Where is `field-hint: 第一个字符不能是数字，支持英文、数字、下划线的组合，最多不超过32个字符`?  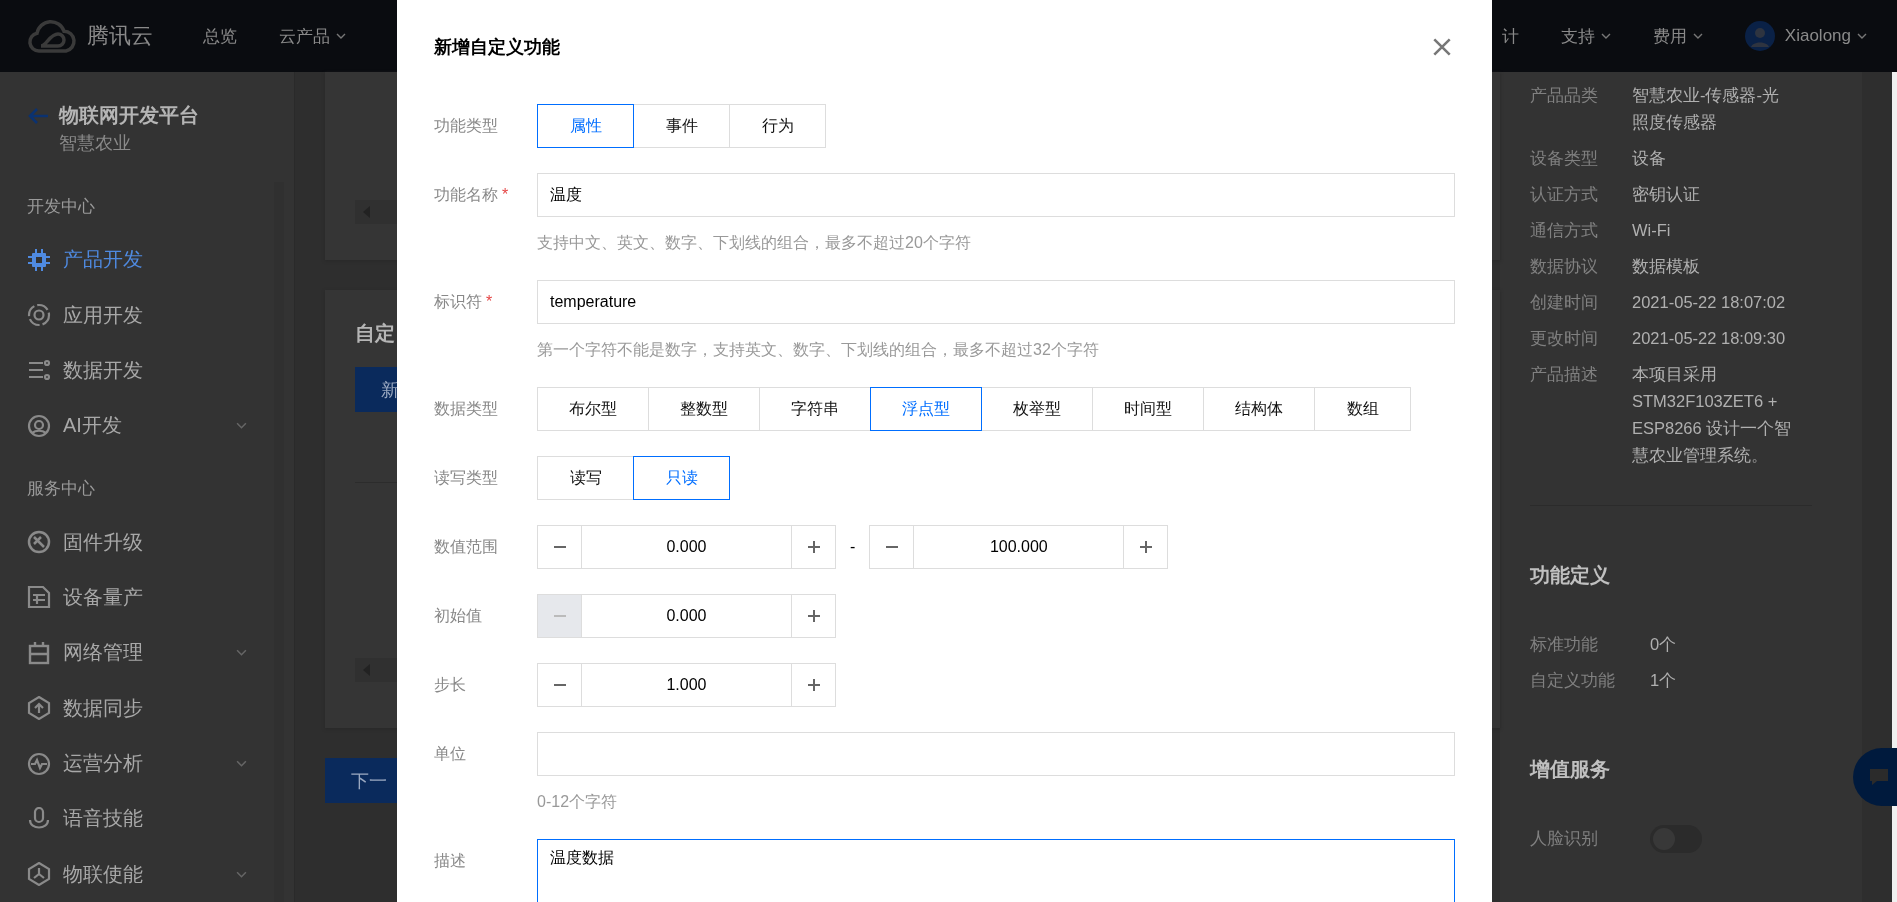 field-hint: 第一个字符不能是数字，支持英文、数字、下划线的组合，最多不超过32个字符 is located at coordinates (818, 350).